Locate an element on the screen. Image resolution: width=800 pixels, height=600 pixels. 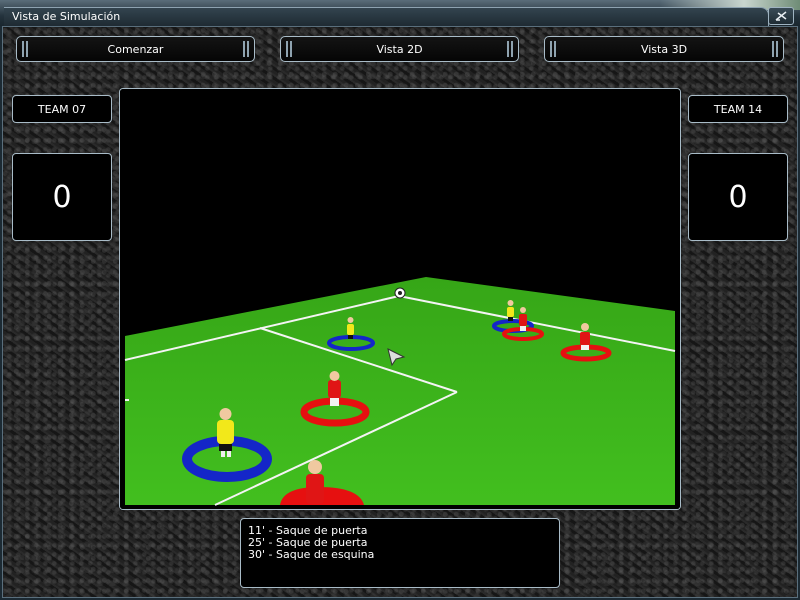
view-3d-button: Vista 3D is located at coordinates (664, 49).